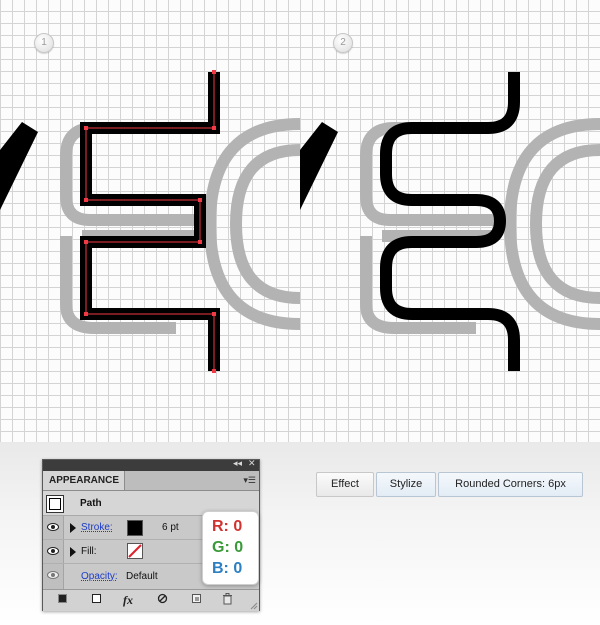 This screenshot has width=600, height=625. I want to click on step-1-badge: 1, so click(44, 43).